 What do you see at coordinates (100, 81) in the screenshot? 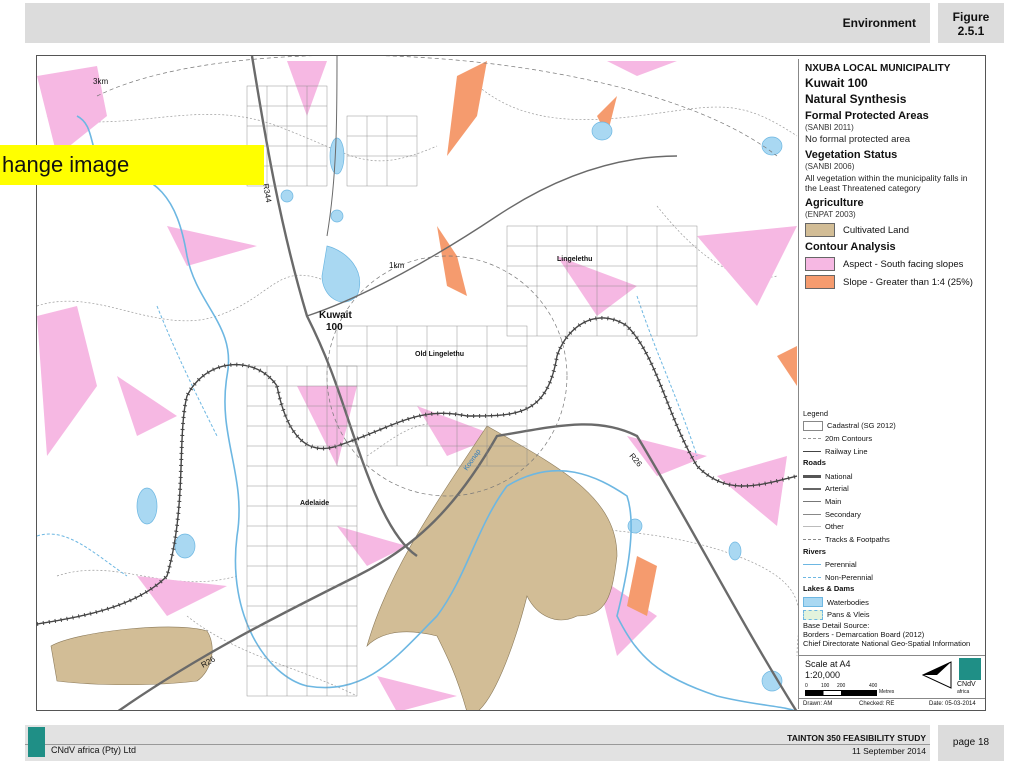
I see `label-3km: 3km` at bounding box center [100, 81].